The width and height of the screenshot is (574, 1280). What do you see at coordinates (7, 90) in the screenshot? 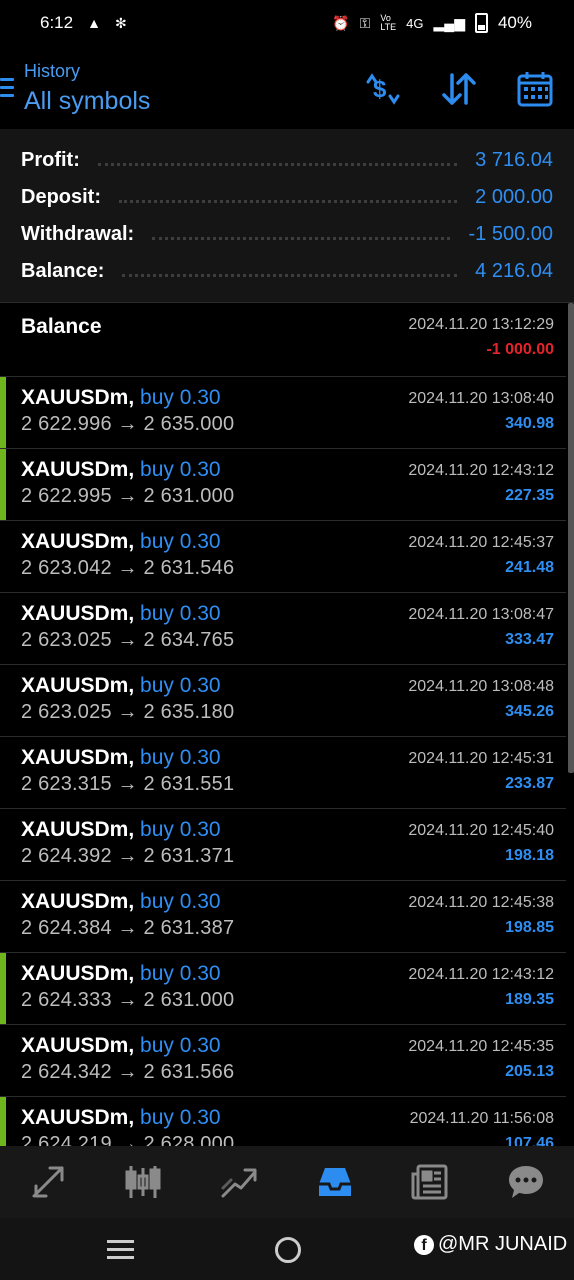
I see `menu-icon` at bounding box center [7, 90].